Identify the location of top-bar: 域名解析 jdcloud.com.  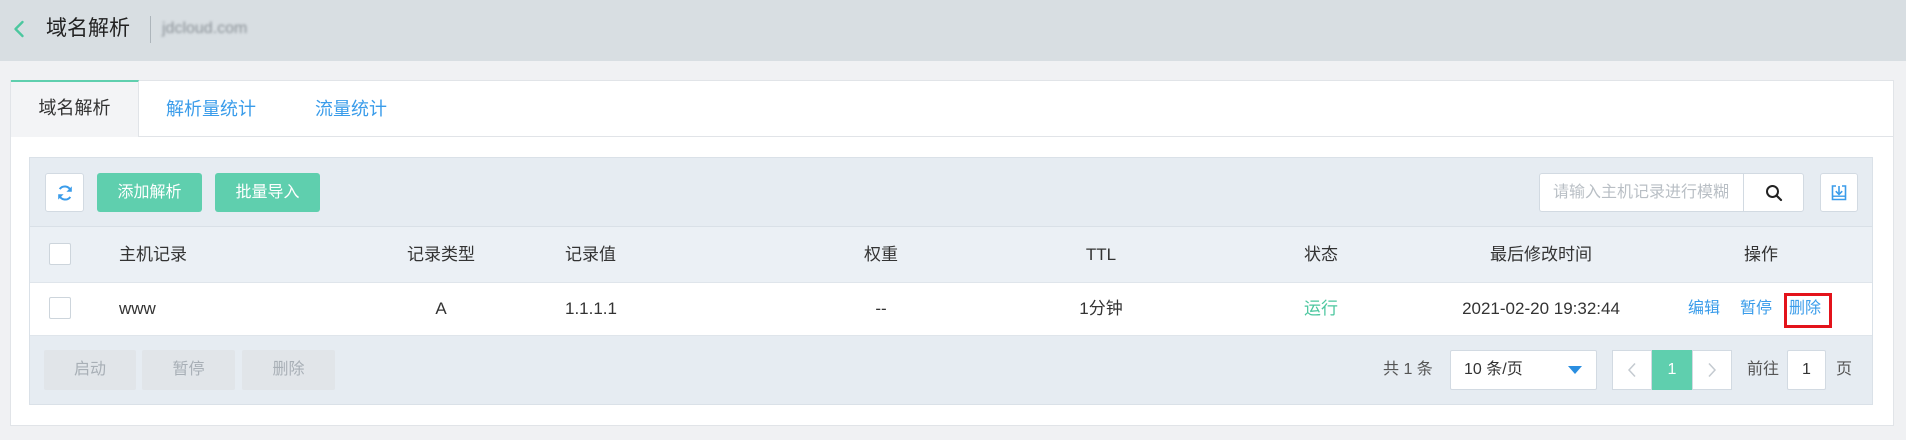
(953, 30).